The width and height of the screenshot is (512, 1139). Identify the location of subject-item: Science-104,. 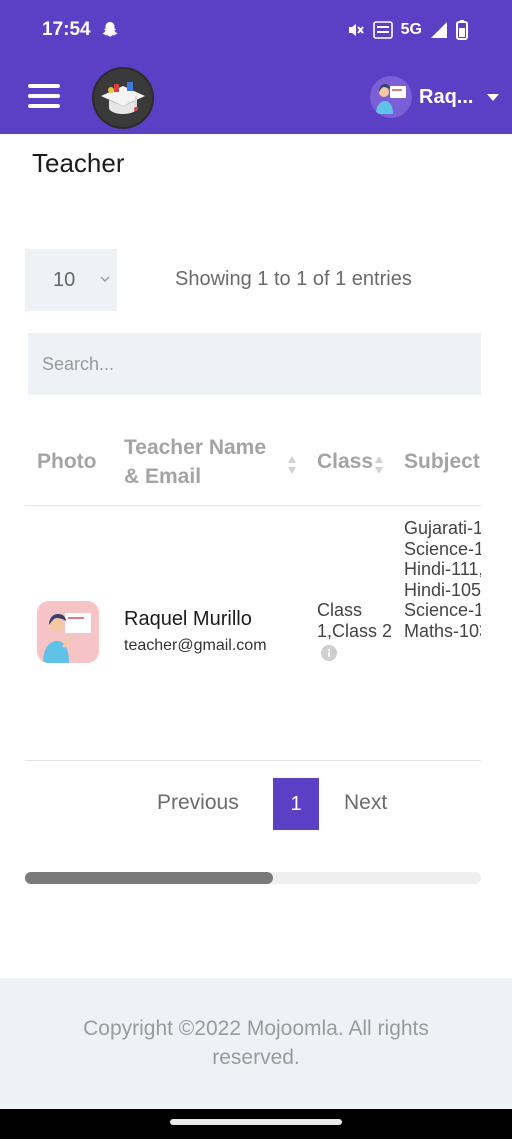
(442, 610).